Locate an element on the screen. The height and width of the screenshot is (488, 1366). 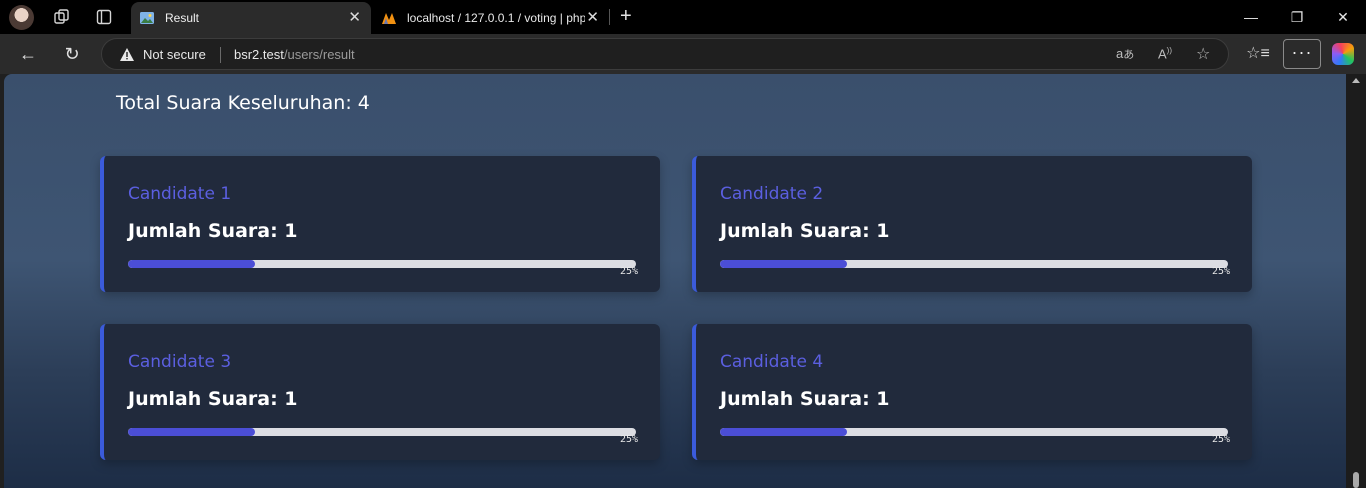
tab-divider is located at coordinates (609, 17).